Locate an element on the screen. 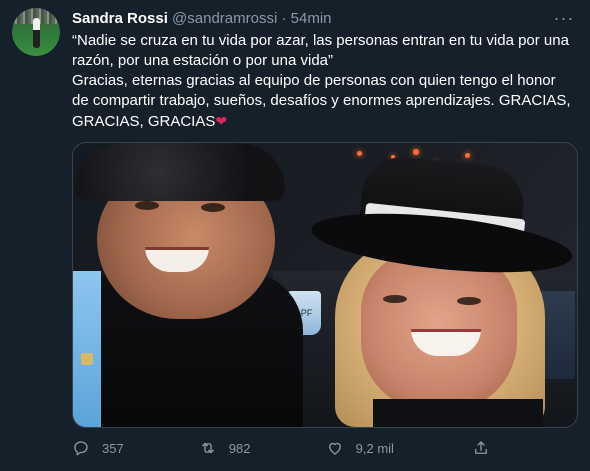 This screenshot has width=590, height=471. tweet-actions: 357 982 9,2 mil is located at coordinates (287, 448).